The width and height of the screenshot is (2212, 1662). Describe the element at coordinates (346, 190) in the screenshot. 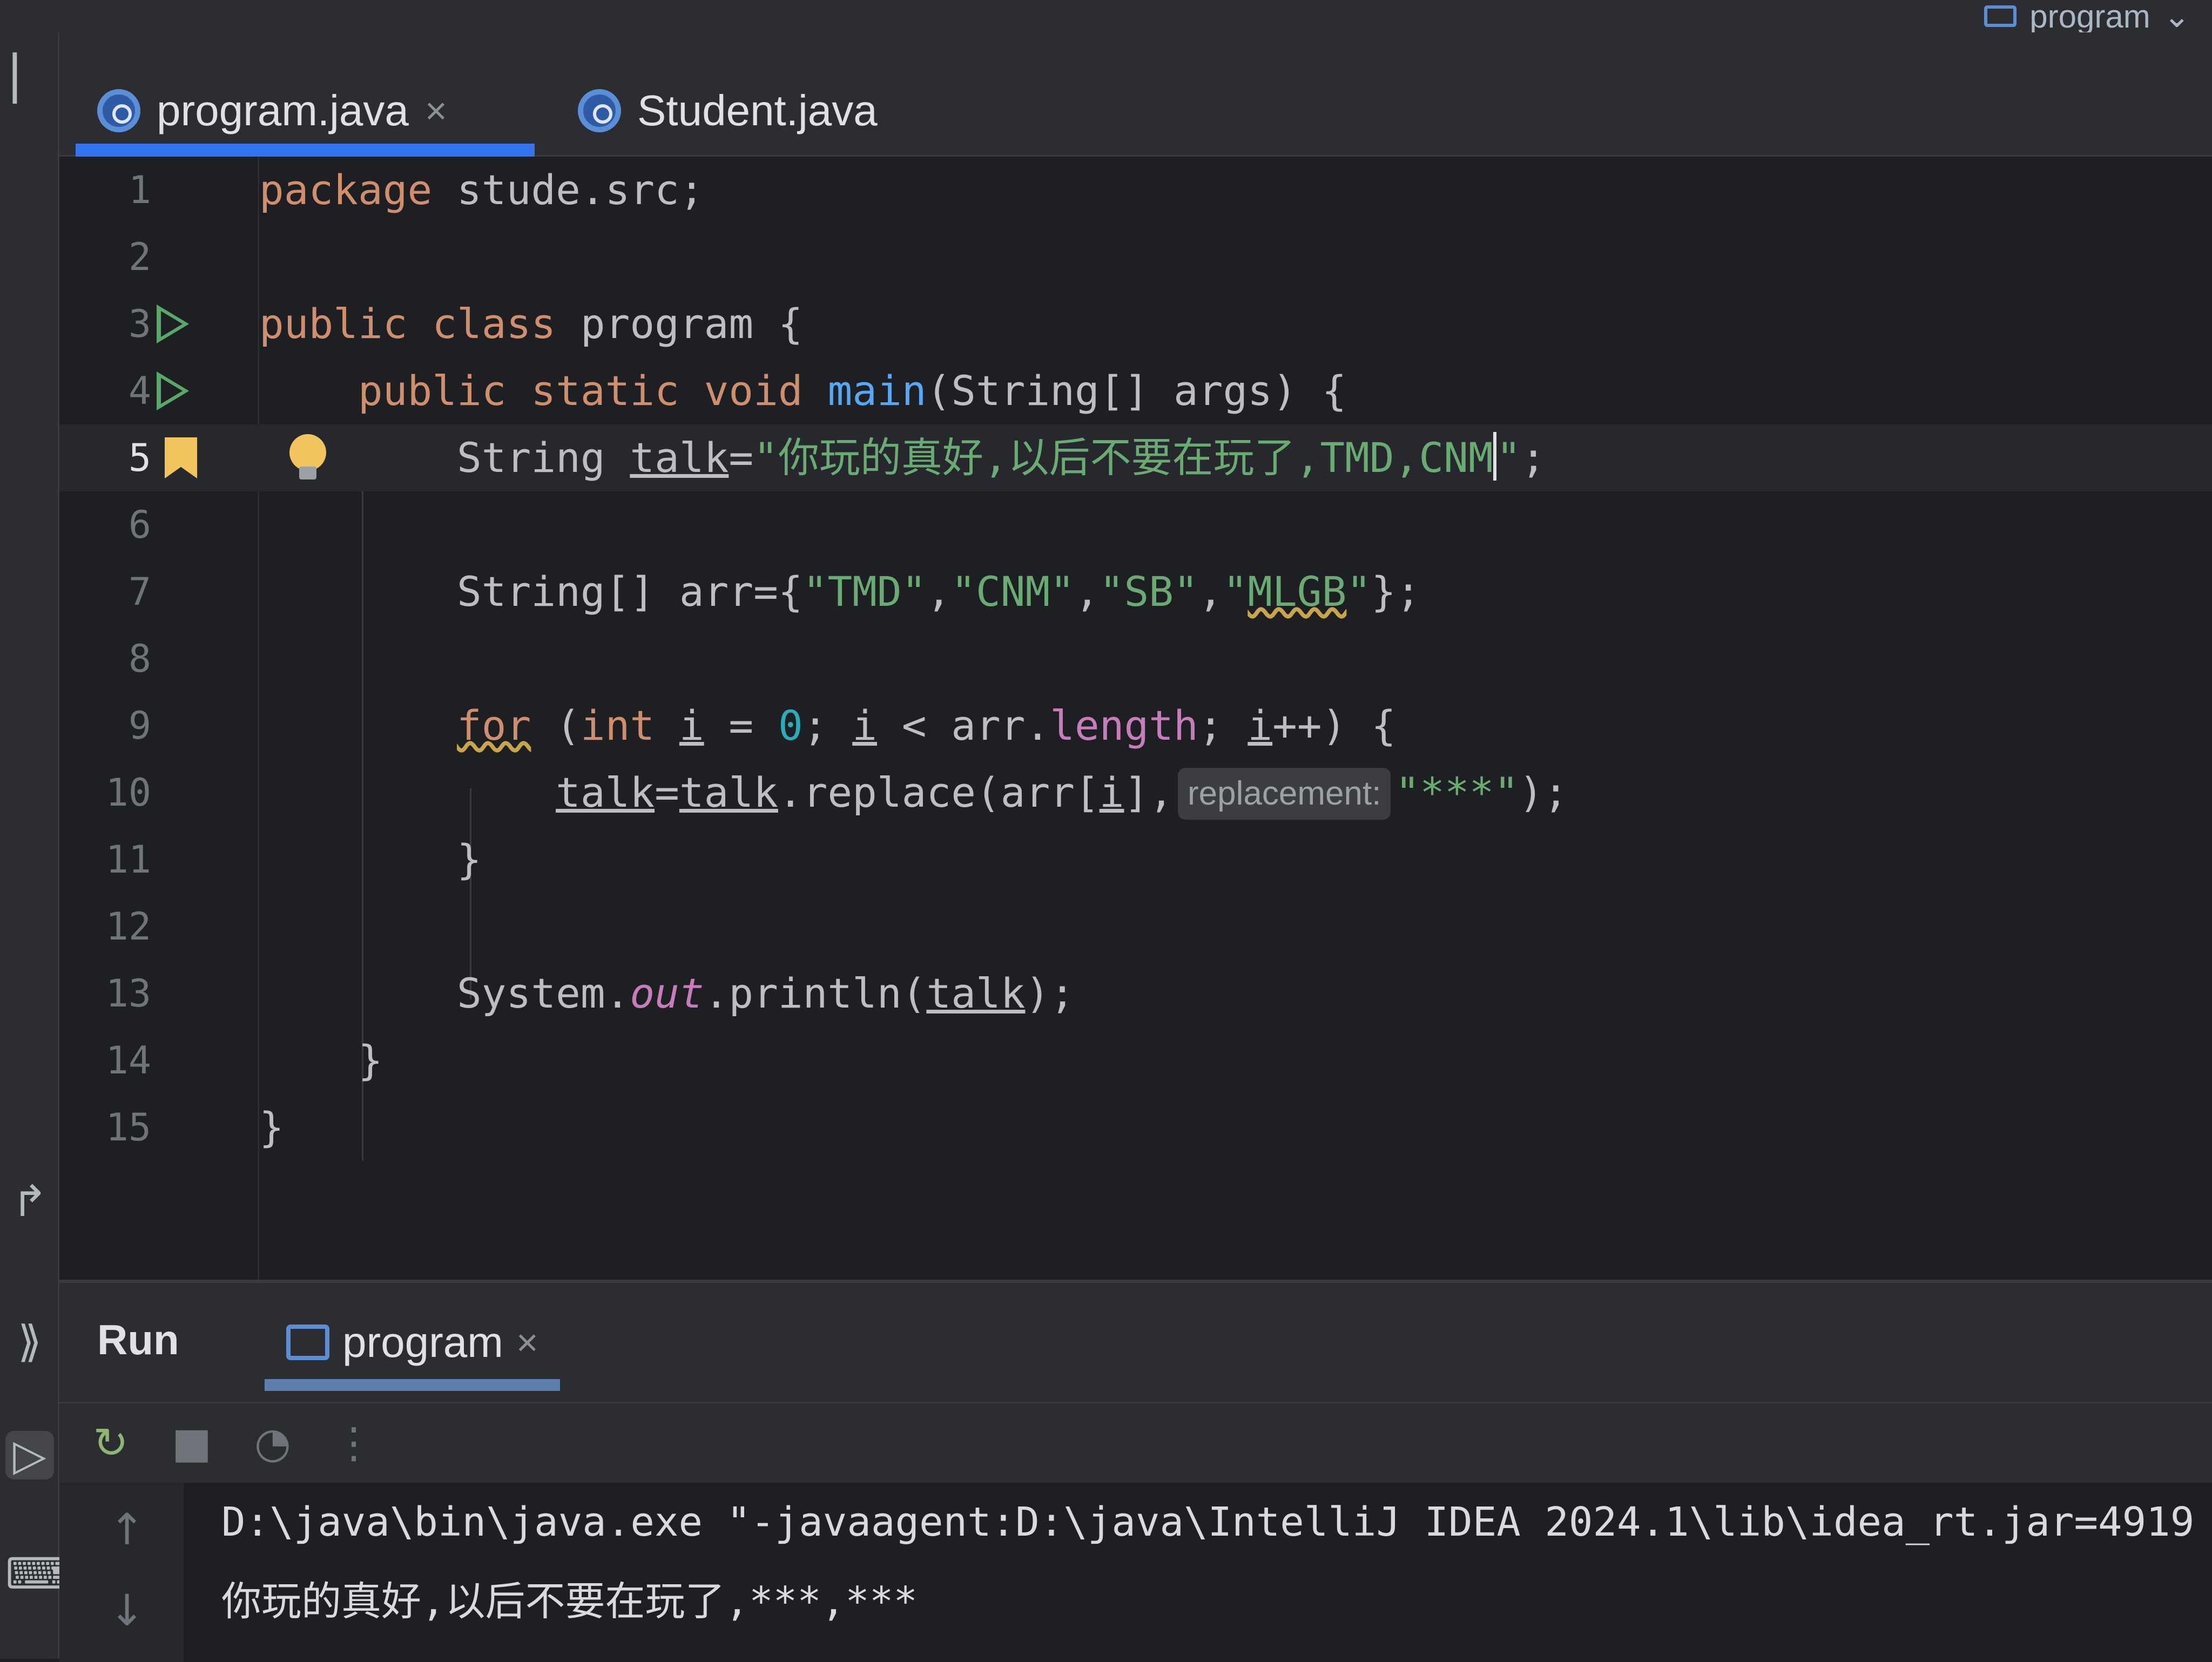

I see `keyword: package` at that location.